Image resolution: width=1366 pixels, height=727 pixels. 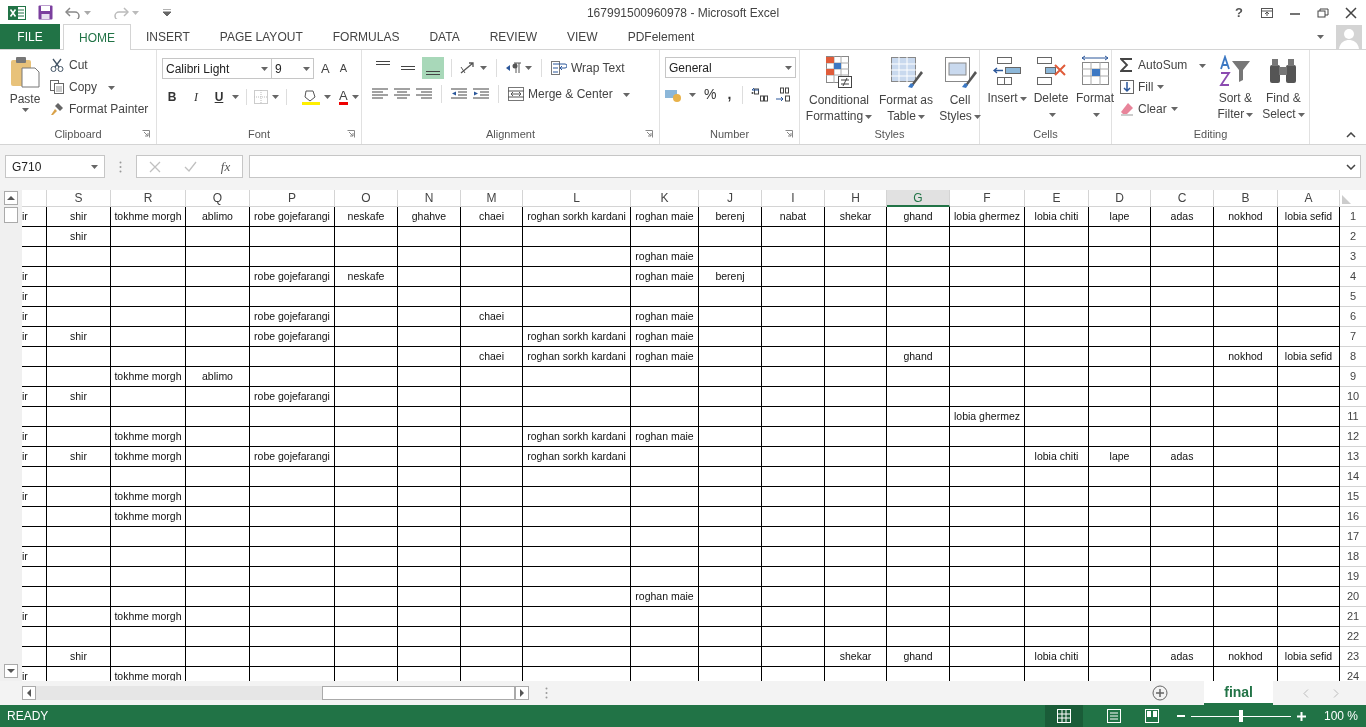 What do you see at coordinates (513, 36) in the screenshot?
I see `ribbon-tab: REVIEW` at bounding box center [513, 36].